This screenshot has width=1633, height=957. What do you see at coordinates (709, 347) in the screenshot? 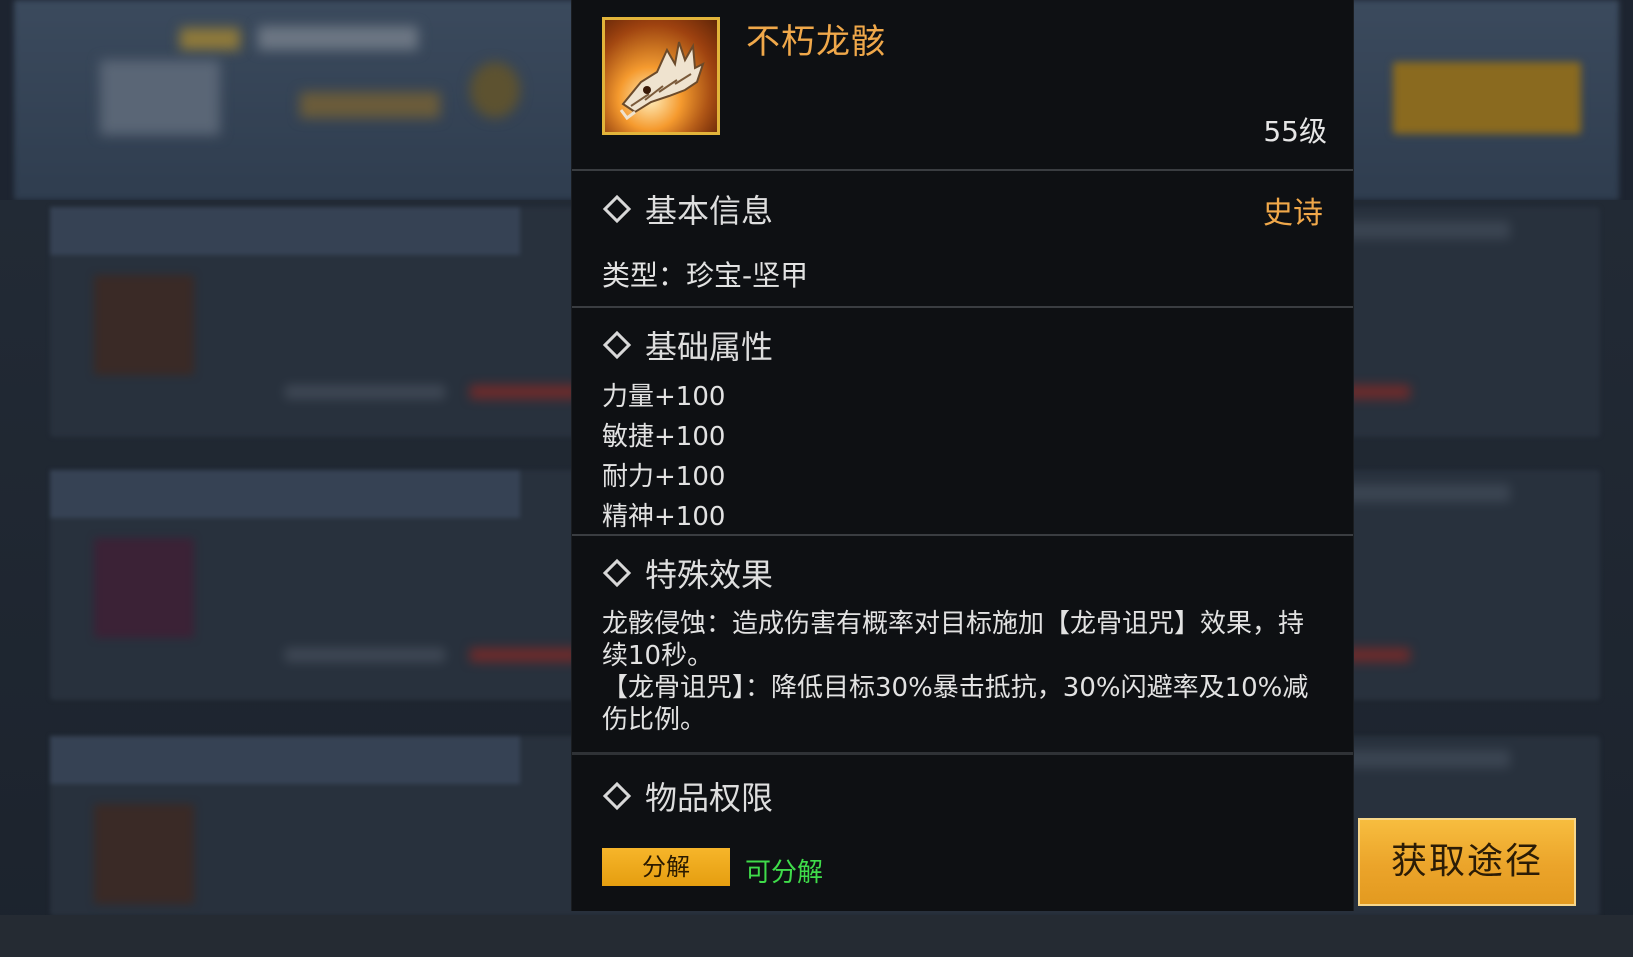
I see `section-title-label: 基础属性` at bounding box center [709, 347].